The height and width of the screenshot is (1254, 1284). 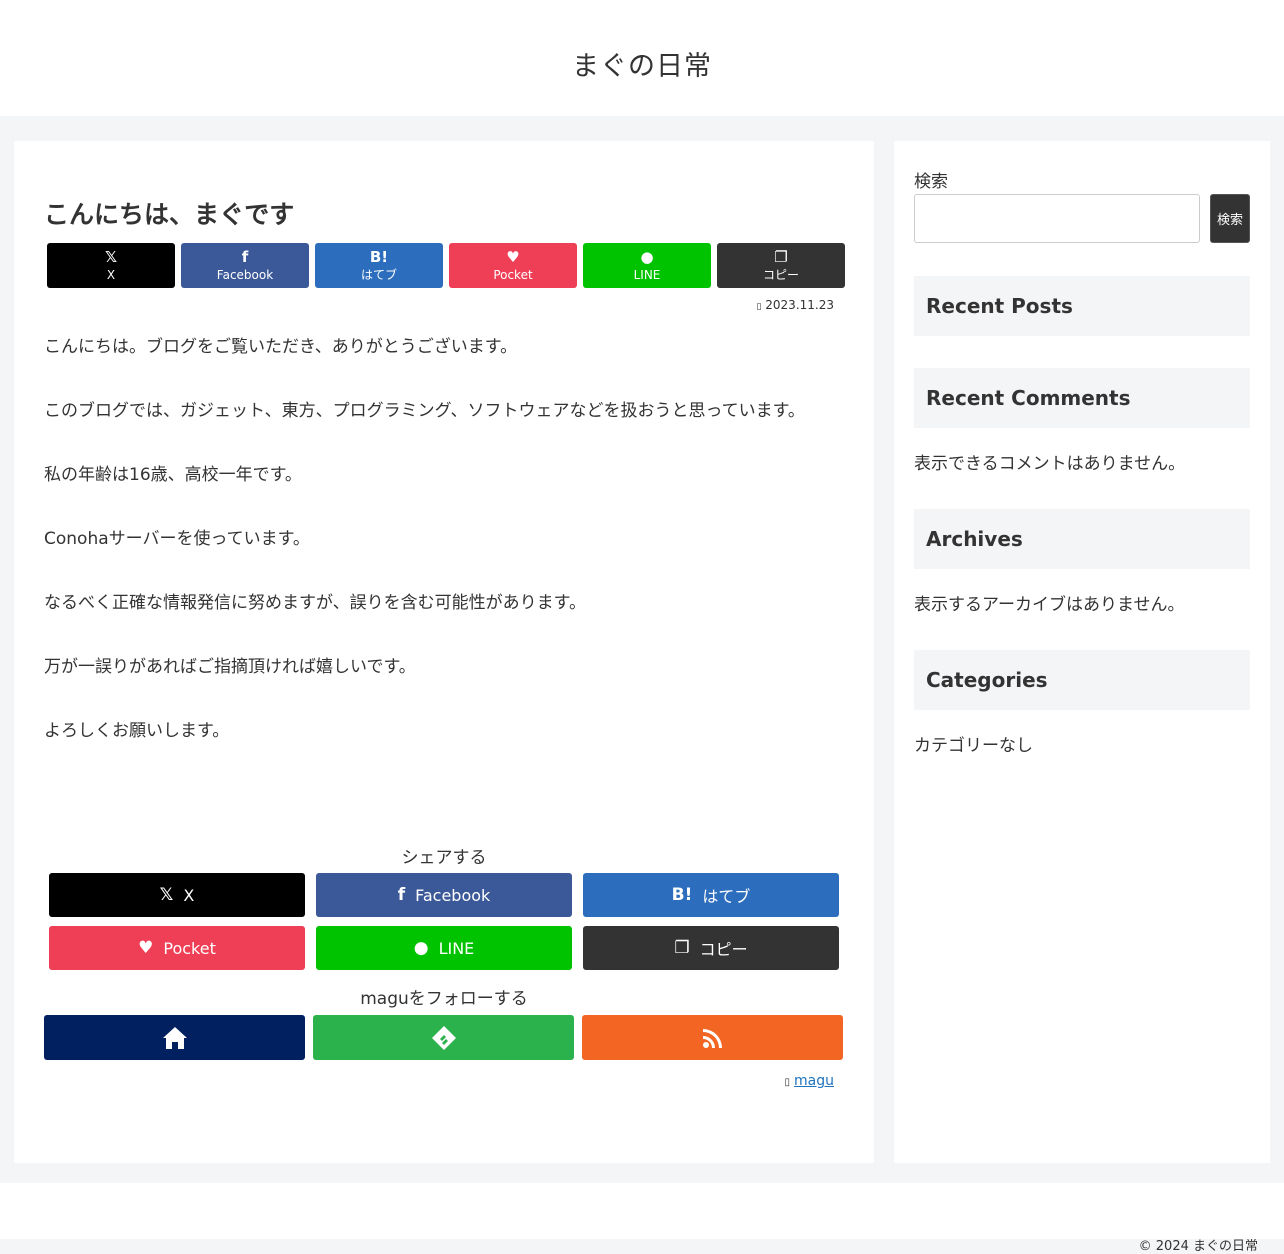 I want to click on share-top-x-button: 𝕏X, so click(x=111, y=265).